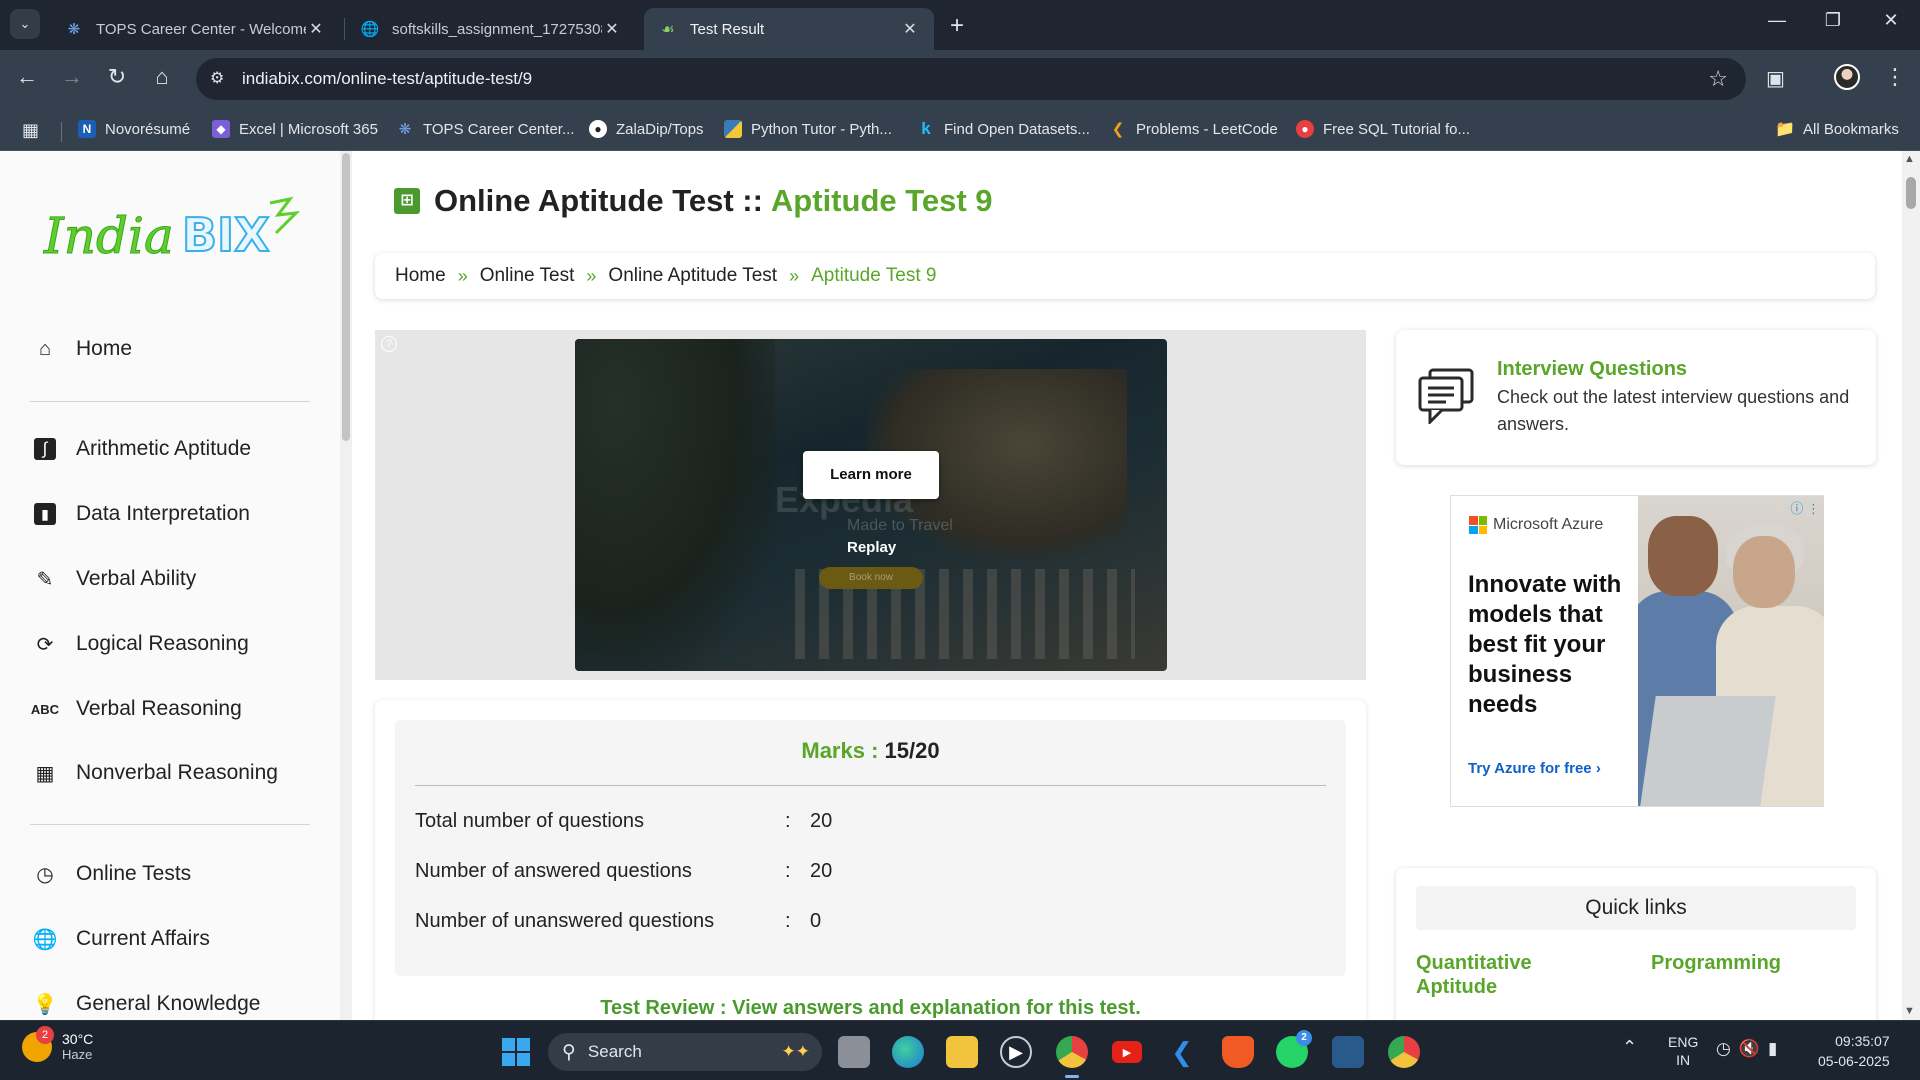  What do you see at coordinates (195, 29) in the screenshot?
I see `tab-tops-career: ❋ TOPS Career Center - Welcome ✕` at bounding box center [195, 29].